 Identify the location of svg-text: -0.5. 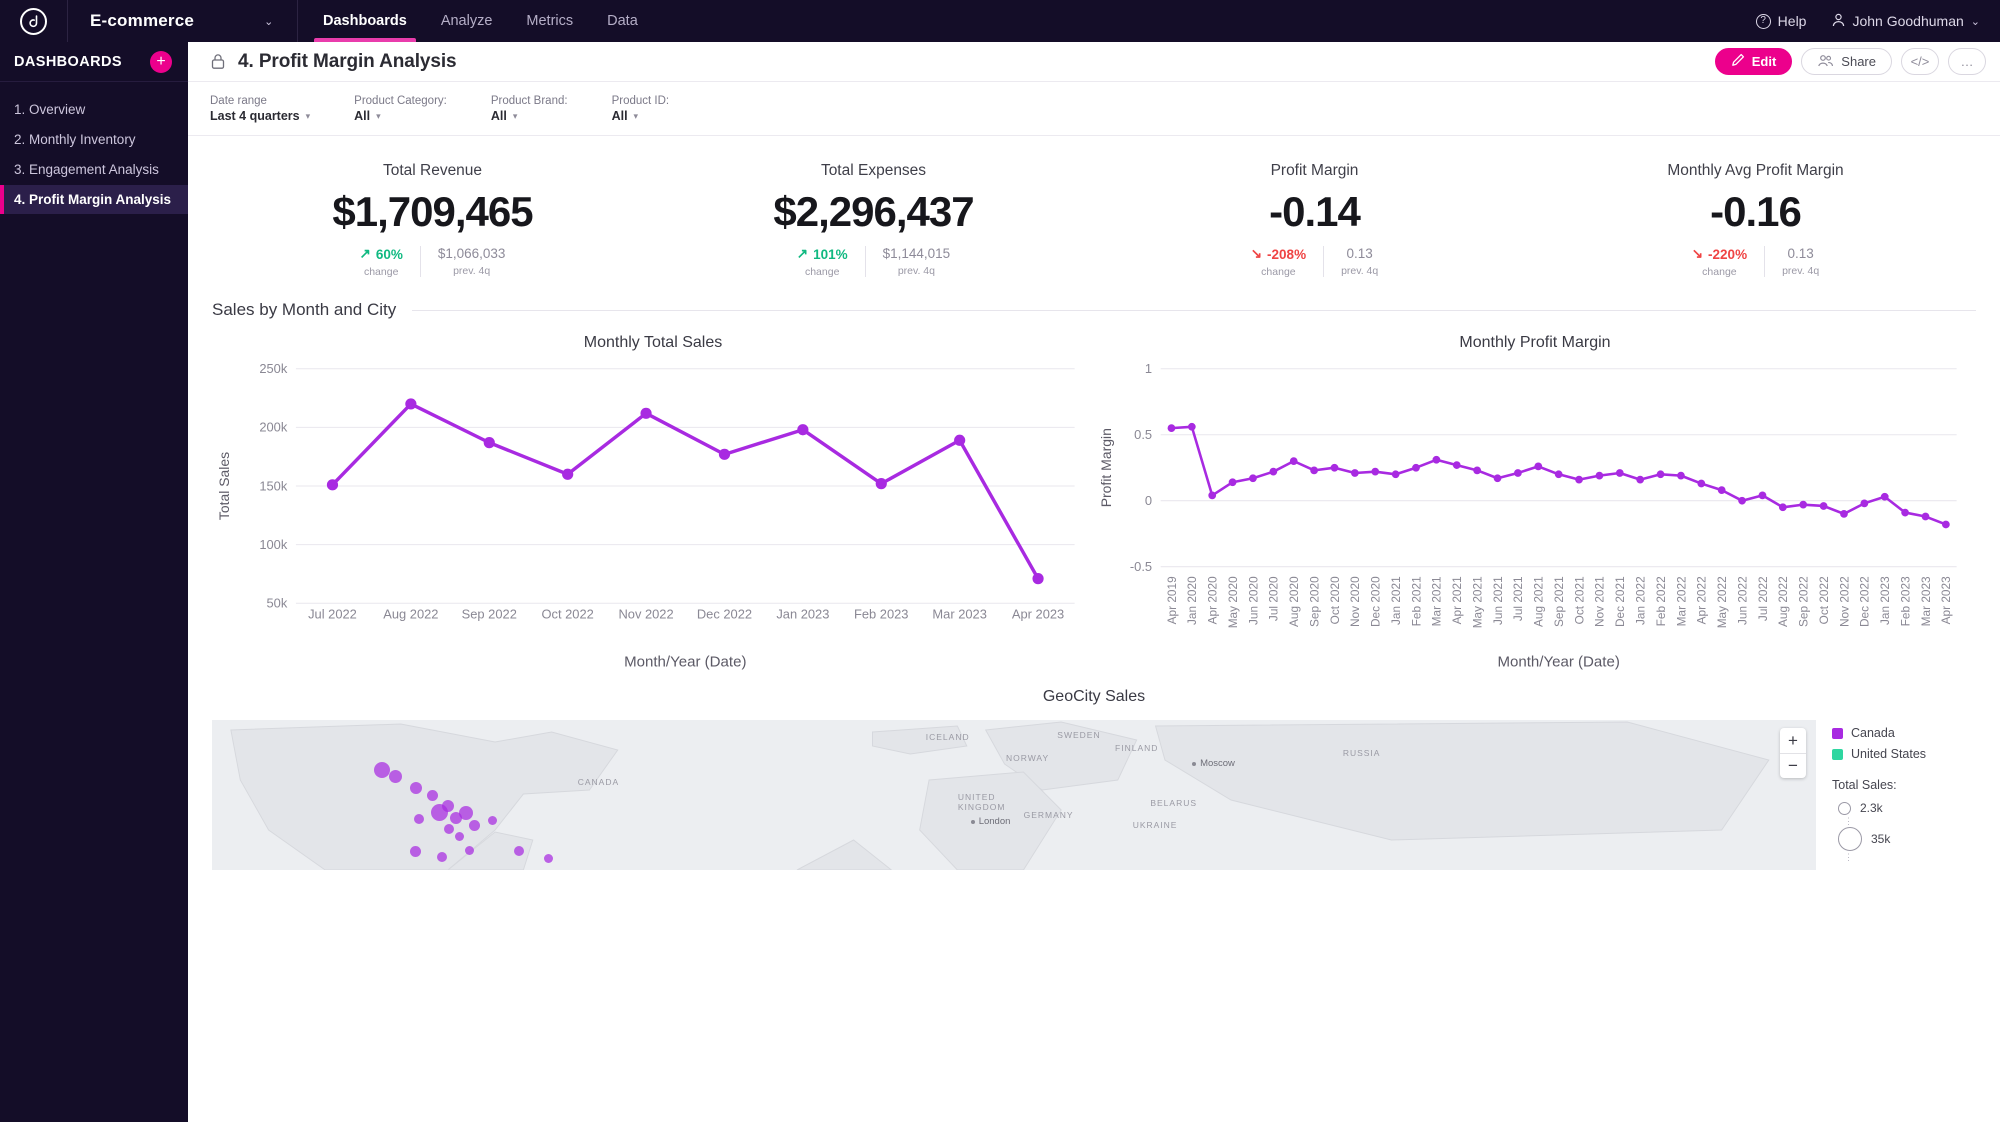
(1141, 566).